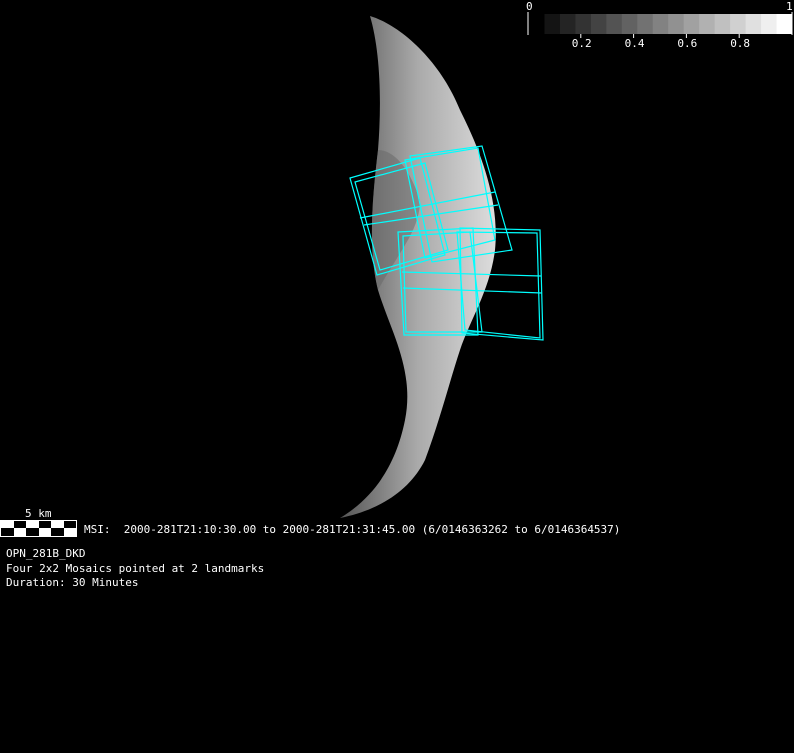 This screenshot has height=753, width=794. What do you see at coordinates (740, 43) in the screenshot?
I see `colorbar-tick-label: 0.8` at bounding box center [740, 43].